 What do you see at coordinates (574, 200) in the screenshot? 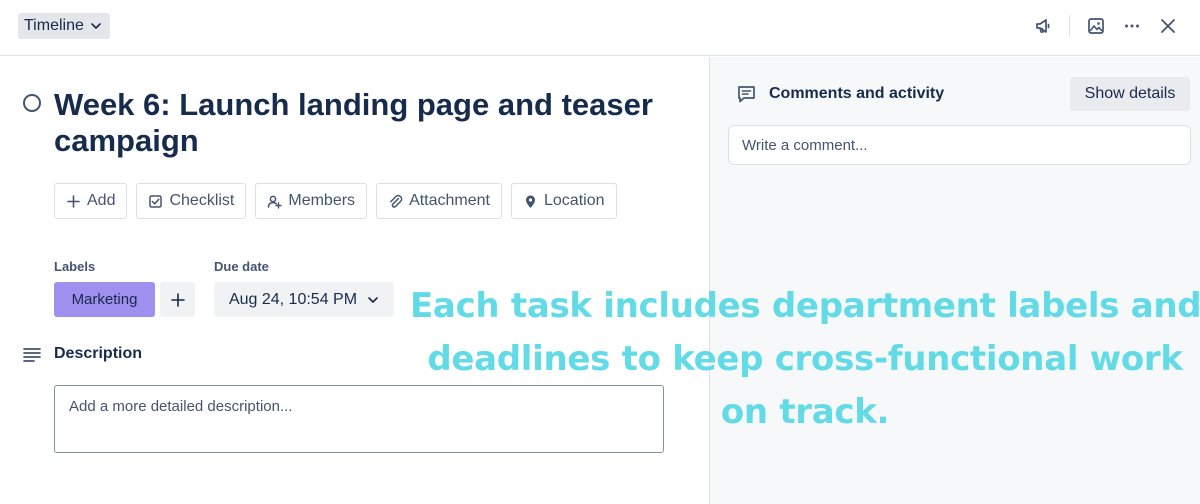
I see `location-button-label: Location` at bounding box center [574, 200].